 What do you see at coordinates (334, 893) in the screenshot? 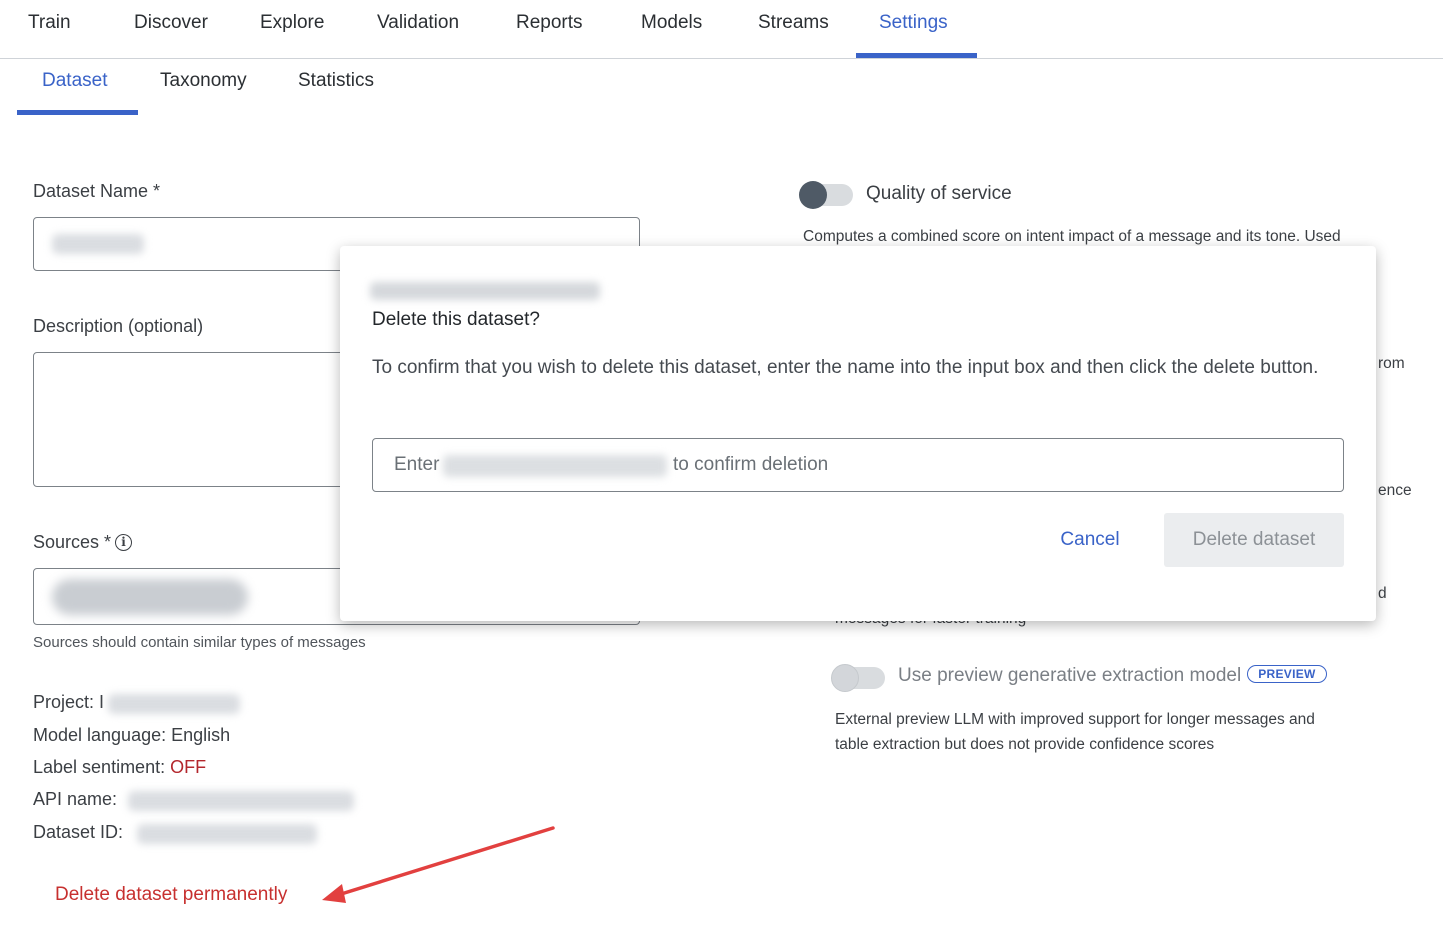
I see `arrow-head` at bounding box center [334, 893].